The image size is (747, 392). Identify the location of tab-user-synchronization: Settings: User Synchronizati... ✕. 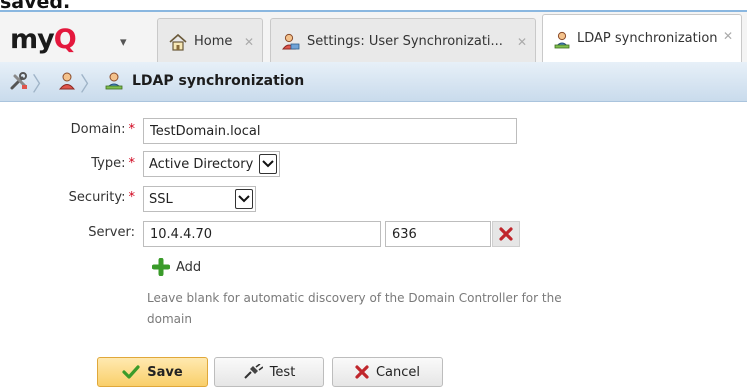
(403, 41).